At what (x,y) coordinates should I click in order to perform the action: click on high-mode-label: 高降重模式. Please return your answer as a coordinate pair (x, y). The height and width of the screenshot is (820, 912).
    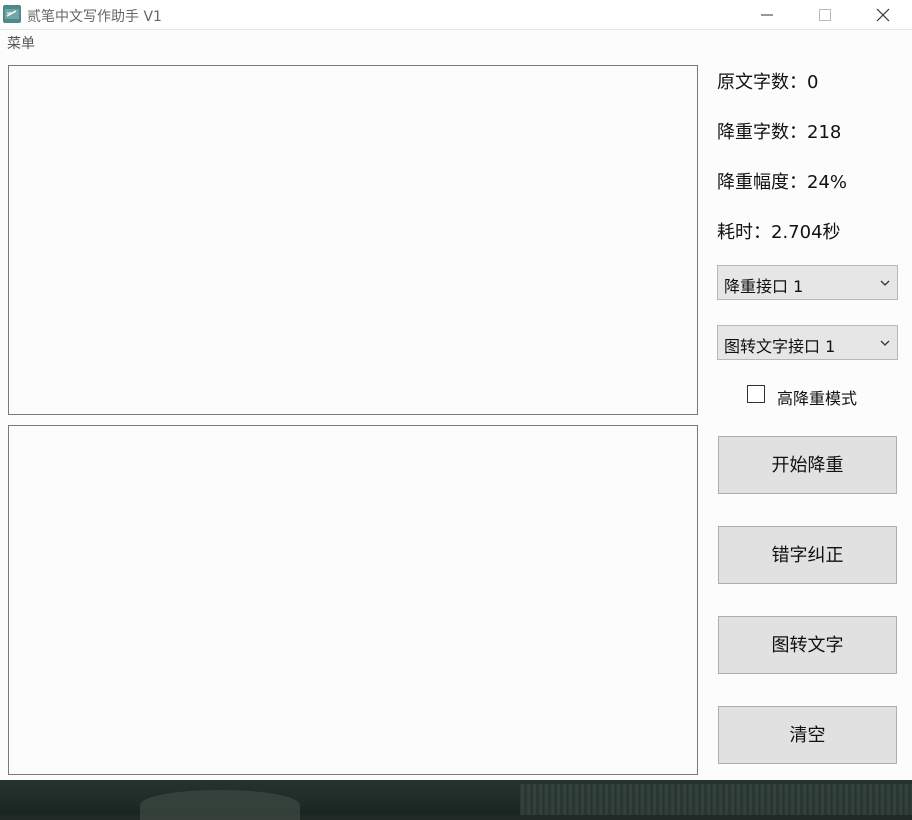
    Looking at the image, I should click on (817, 398).